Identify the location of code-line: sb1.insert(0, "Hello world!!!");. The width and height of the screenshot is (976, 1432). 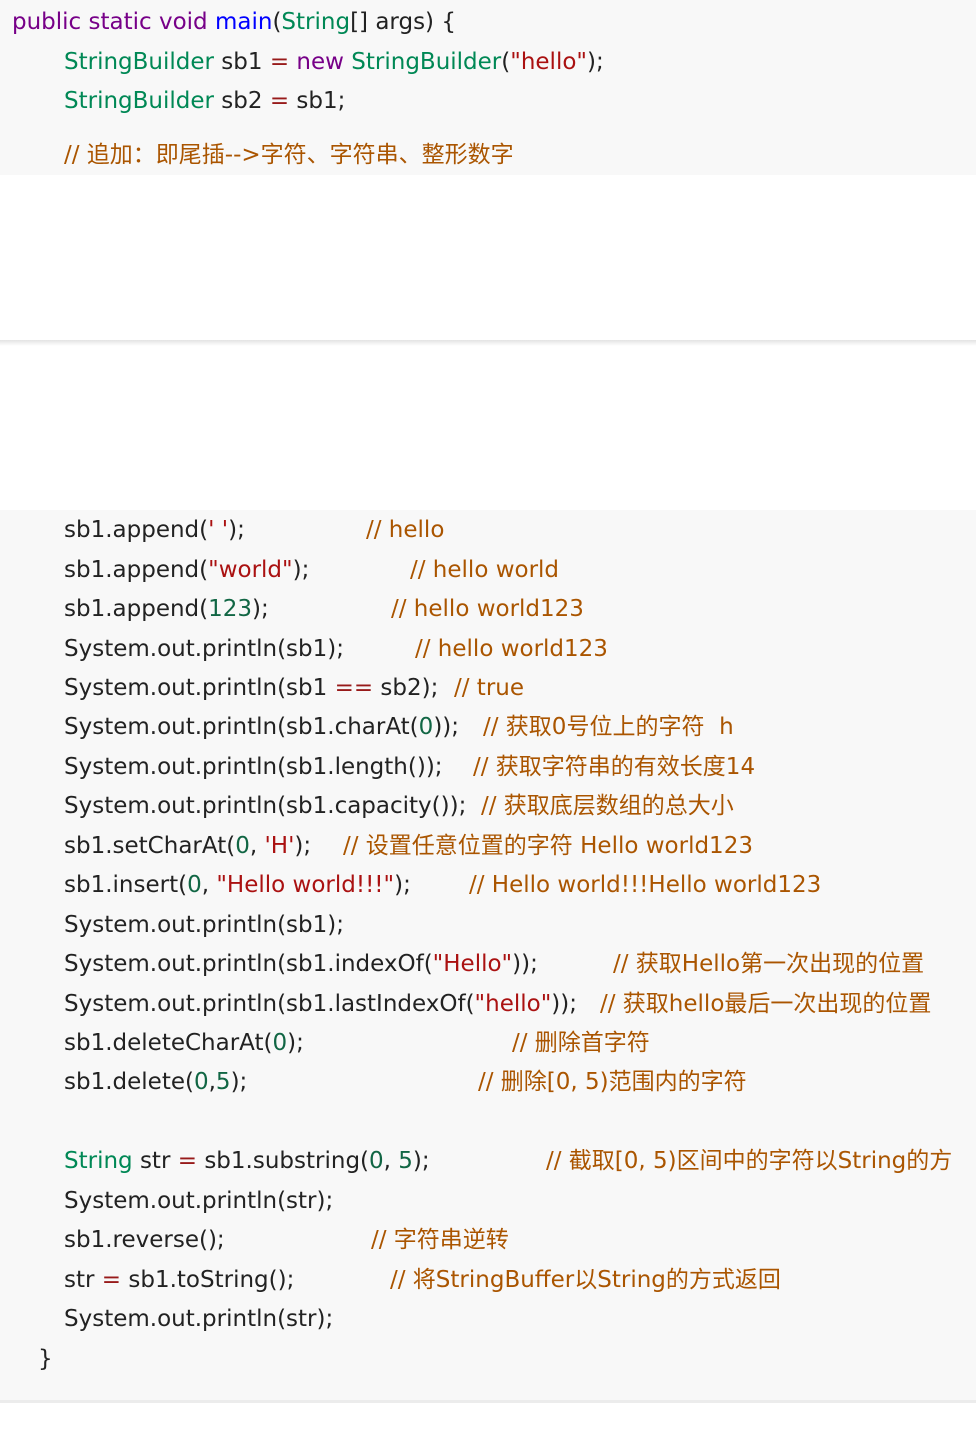
(237, 885).